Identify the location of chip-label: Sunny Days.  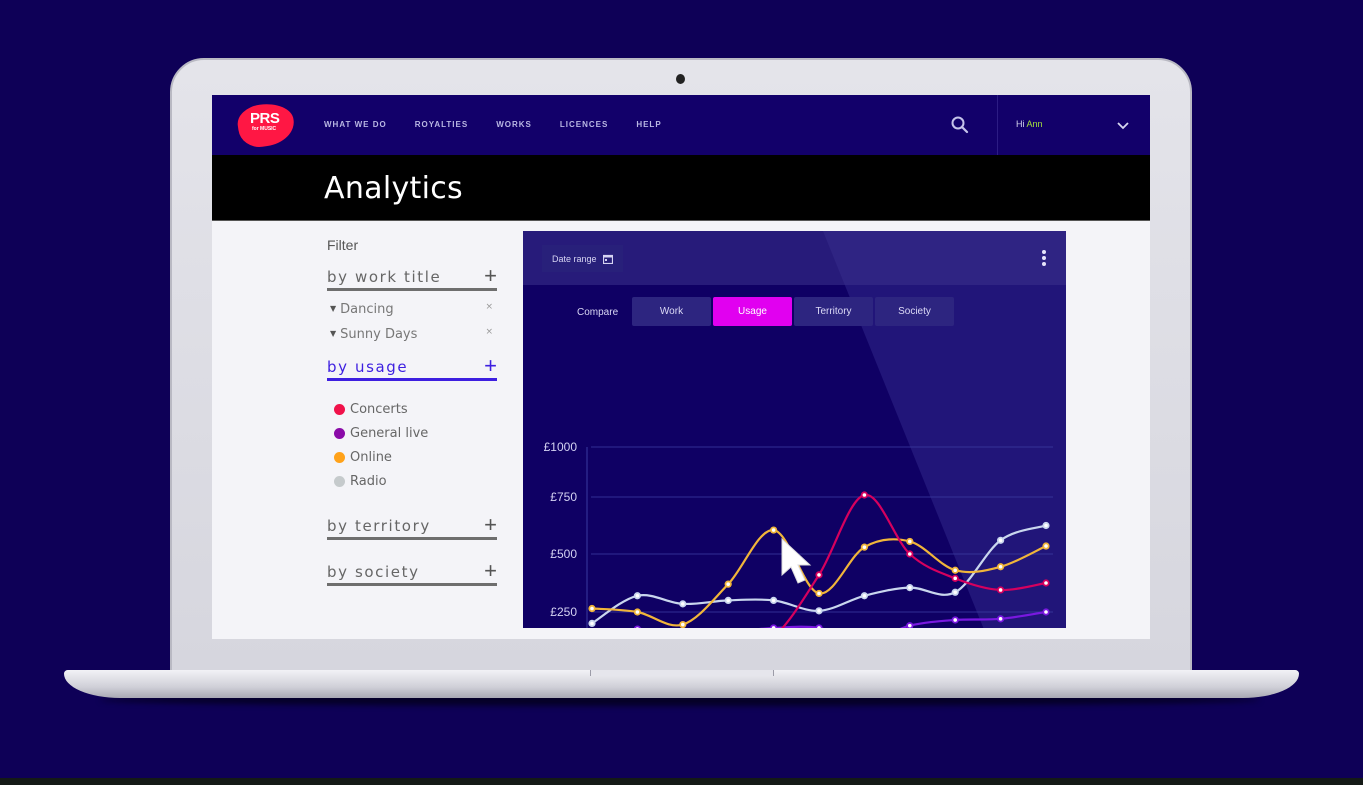
(379, 334).